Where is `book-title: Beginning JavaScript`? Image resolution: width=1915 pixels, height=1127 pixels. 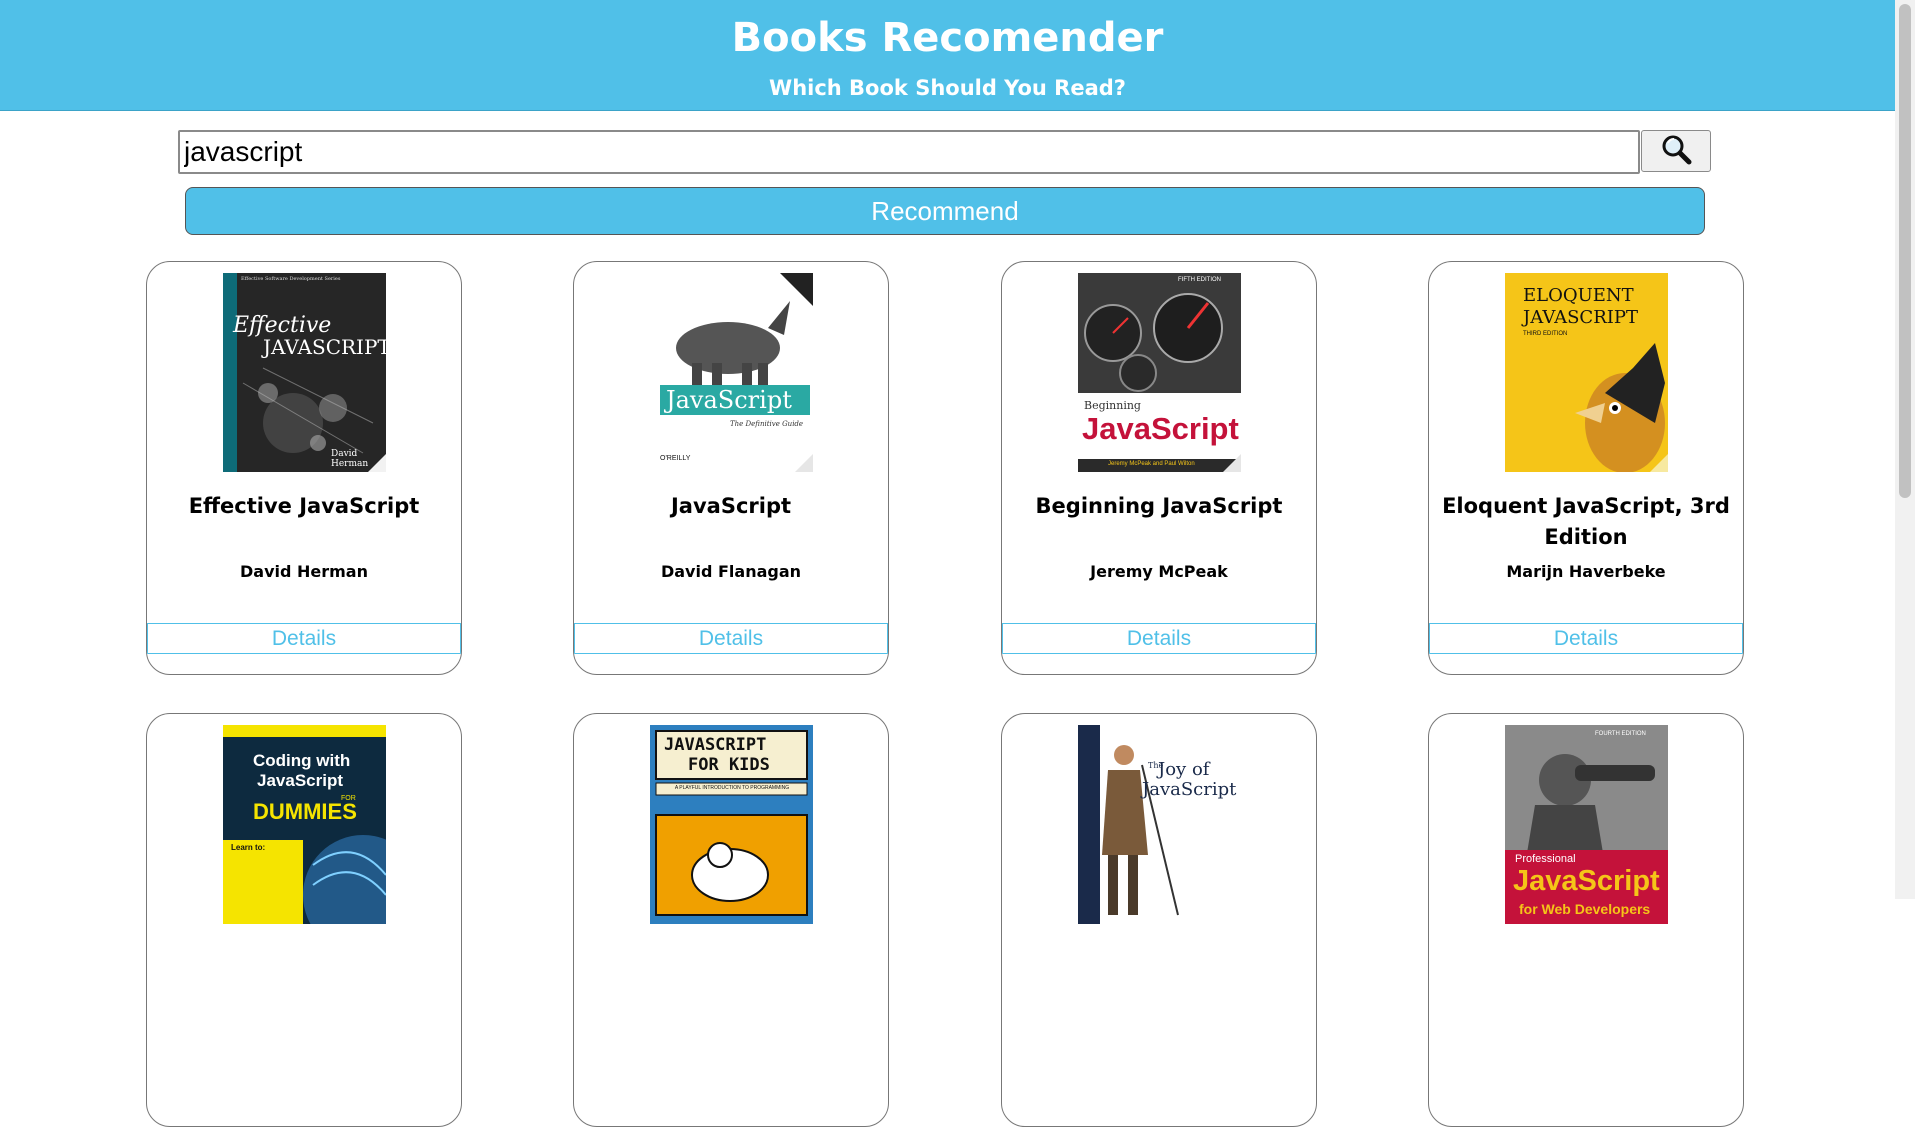
book-title: Beginning JavaScript is located at coordinates (1159, 506).